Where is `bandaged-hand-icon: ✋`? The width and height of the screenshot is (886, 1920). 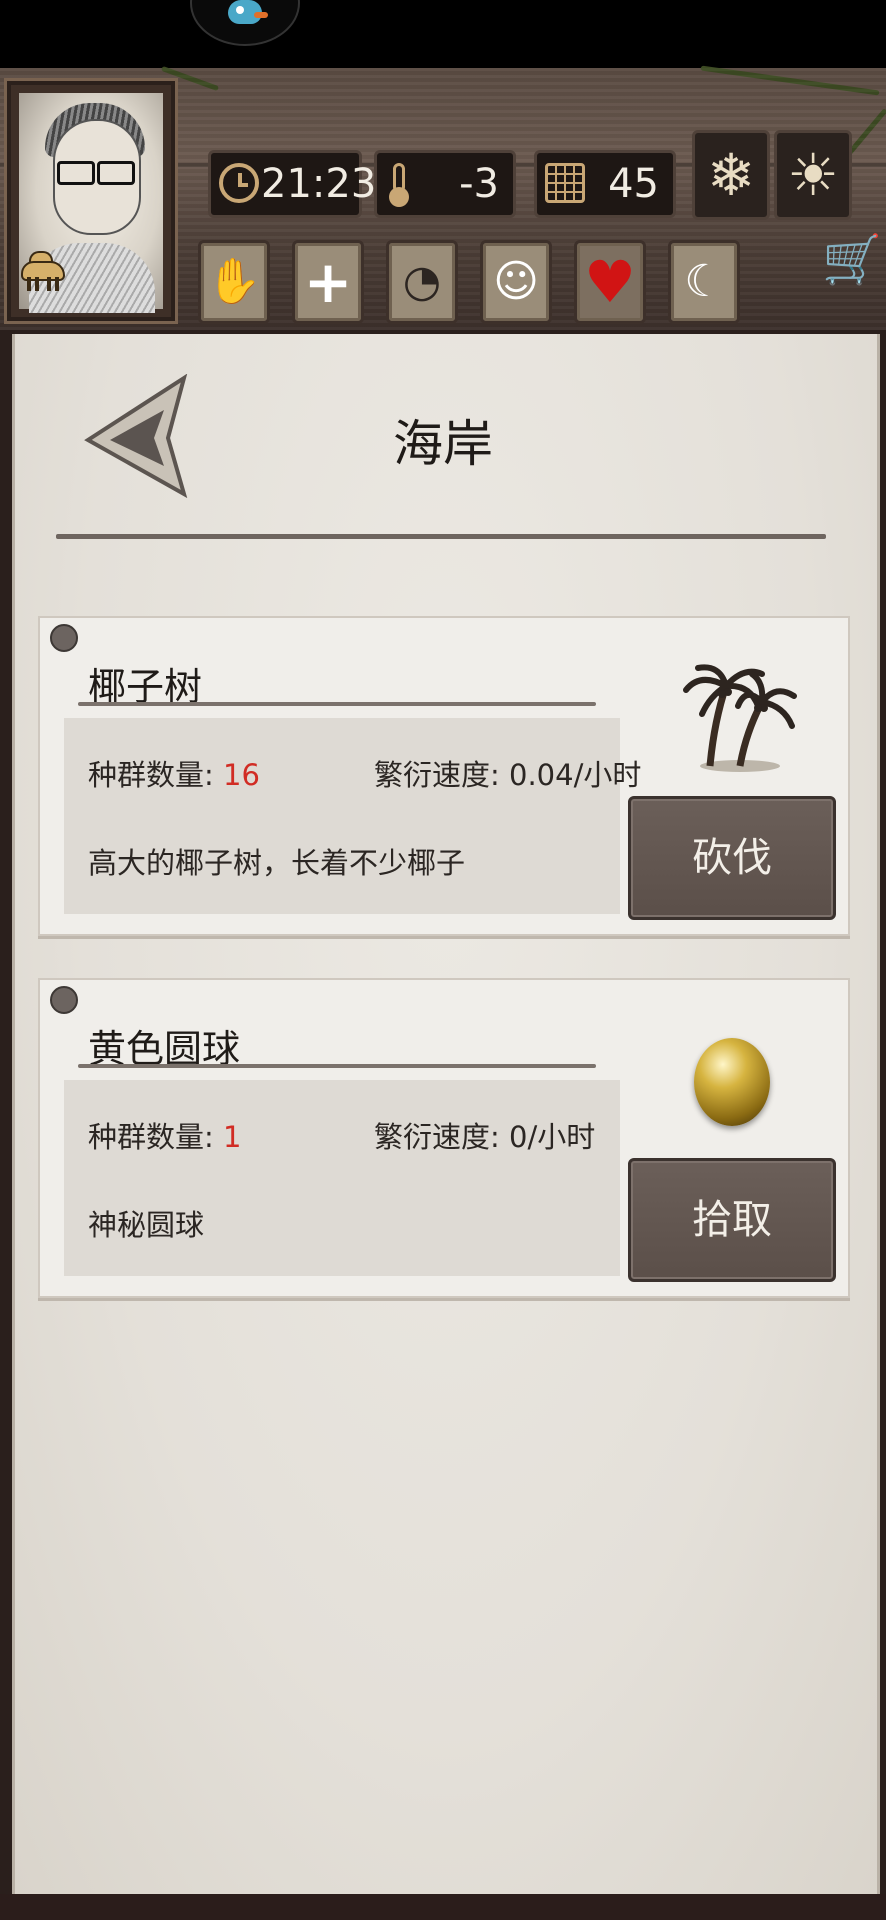 bandaged-hand-icon: ✋ is located at coordinates (234, 282).